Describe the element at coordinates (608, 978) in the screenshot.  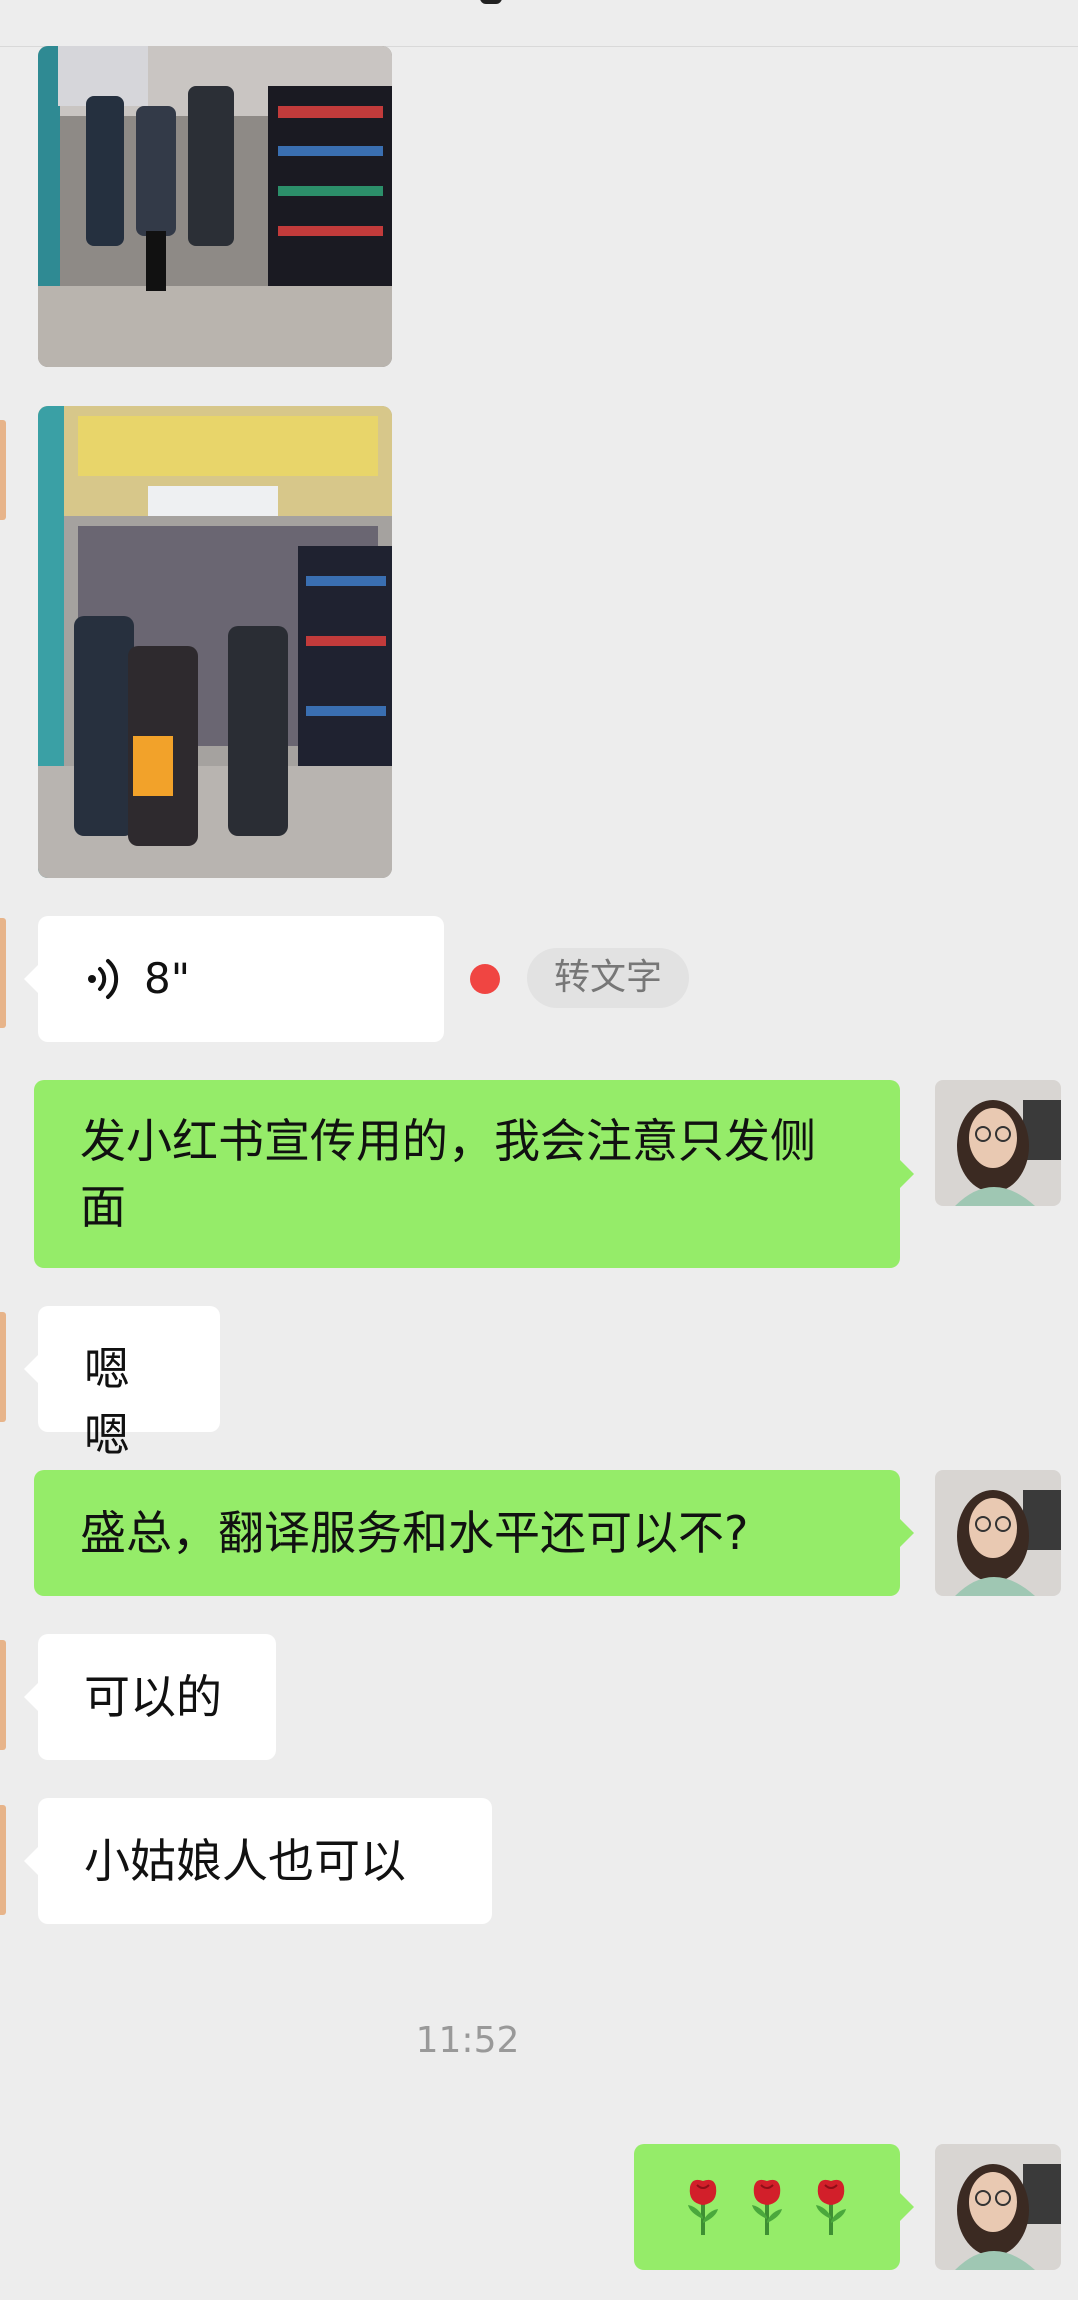
I see `to-text-button: 转文字` at that location.